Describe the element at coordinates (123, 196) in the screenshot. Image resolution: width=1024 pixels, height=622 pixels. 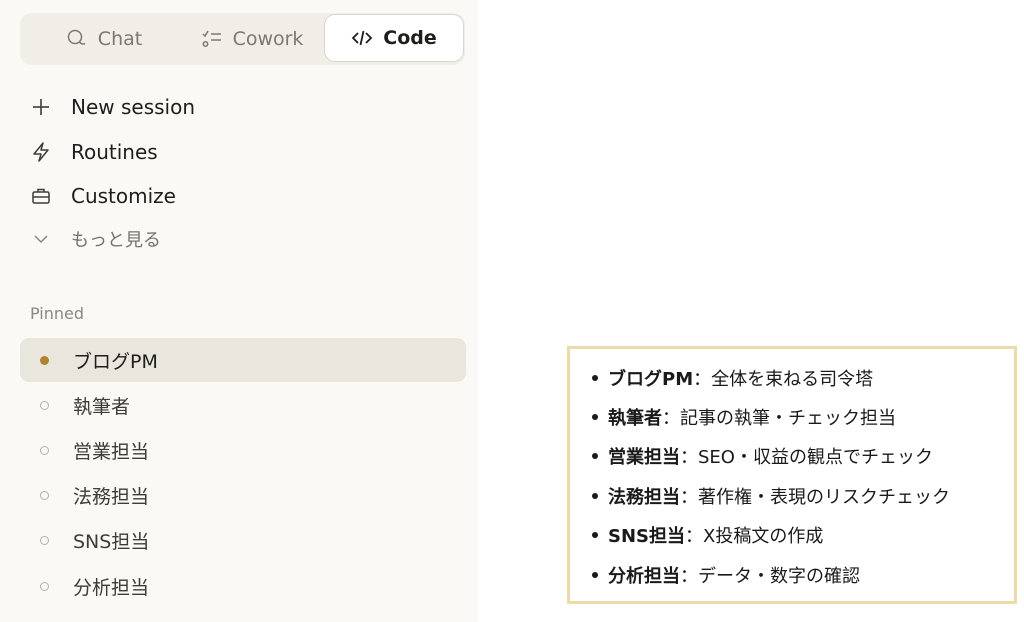
I see `customize-label: Customize` at that location.